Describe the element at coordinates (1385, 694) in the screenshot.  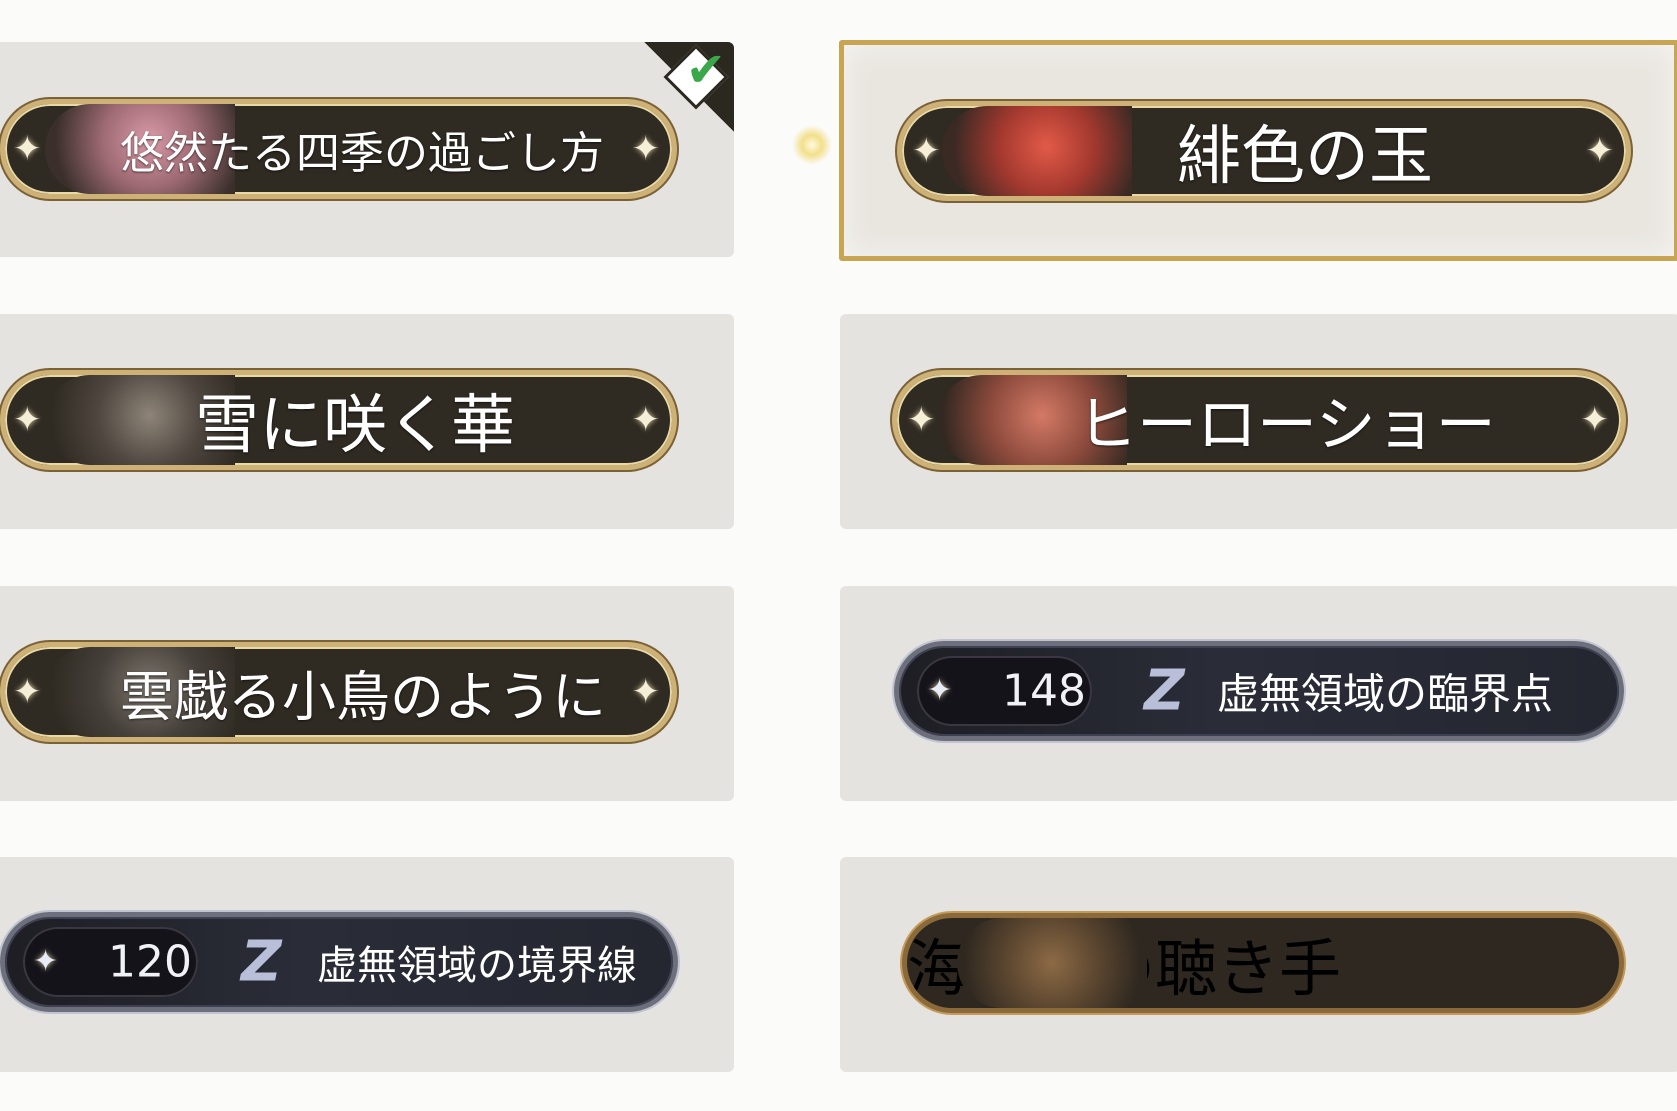
I see `title-label: 虚無領域の臨界点` at that location.